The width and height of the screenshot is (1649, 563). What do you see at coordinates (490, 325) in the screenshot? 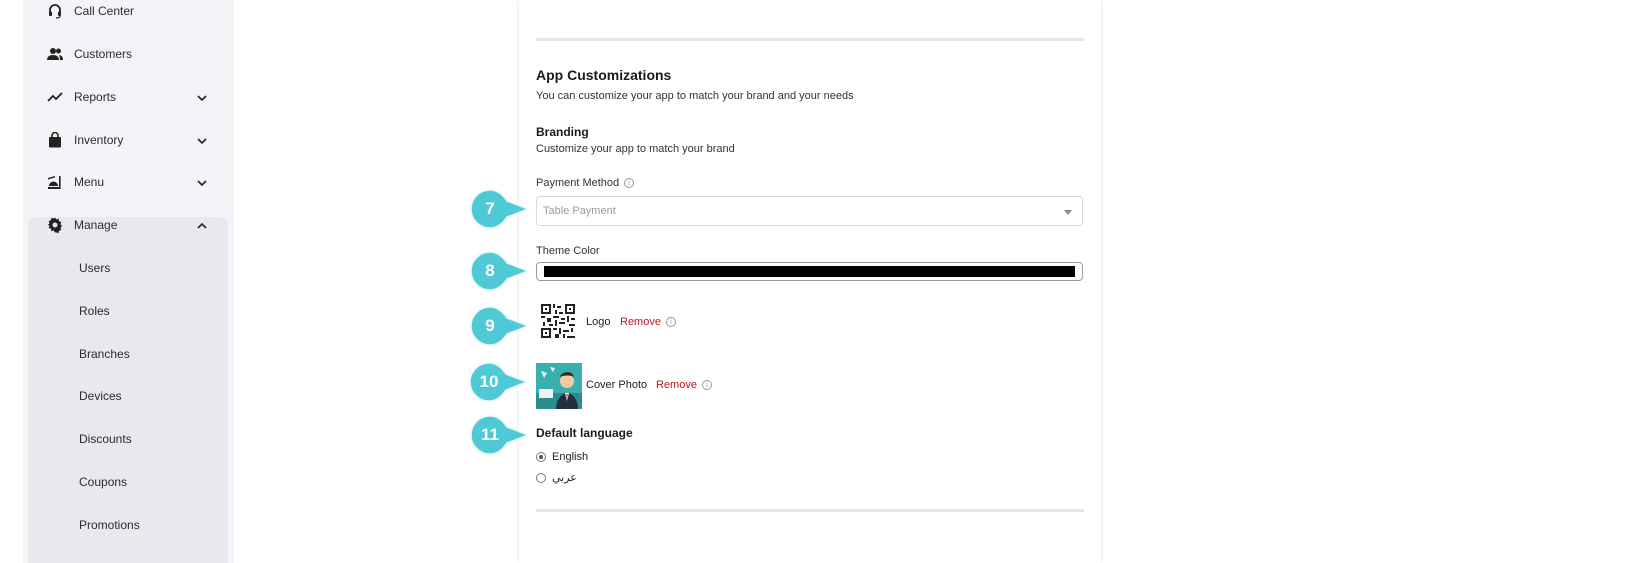
I see `callout-number: 9` at bounding box center [490, 325].